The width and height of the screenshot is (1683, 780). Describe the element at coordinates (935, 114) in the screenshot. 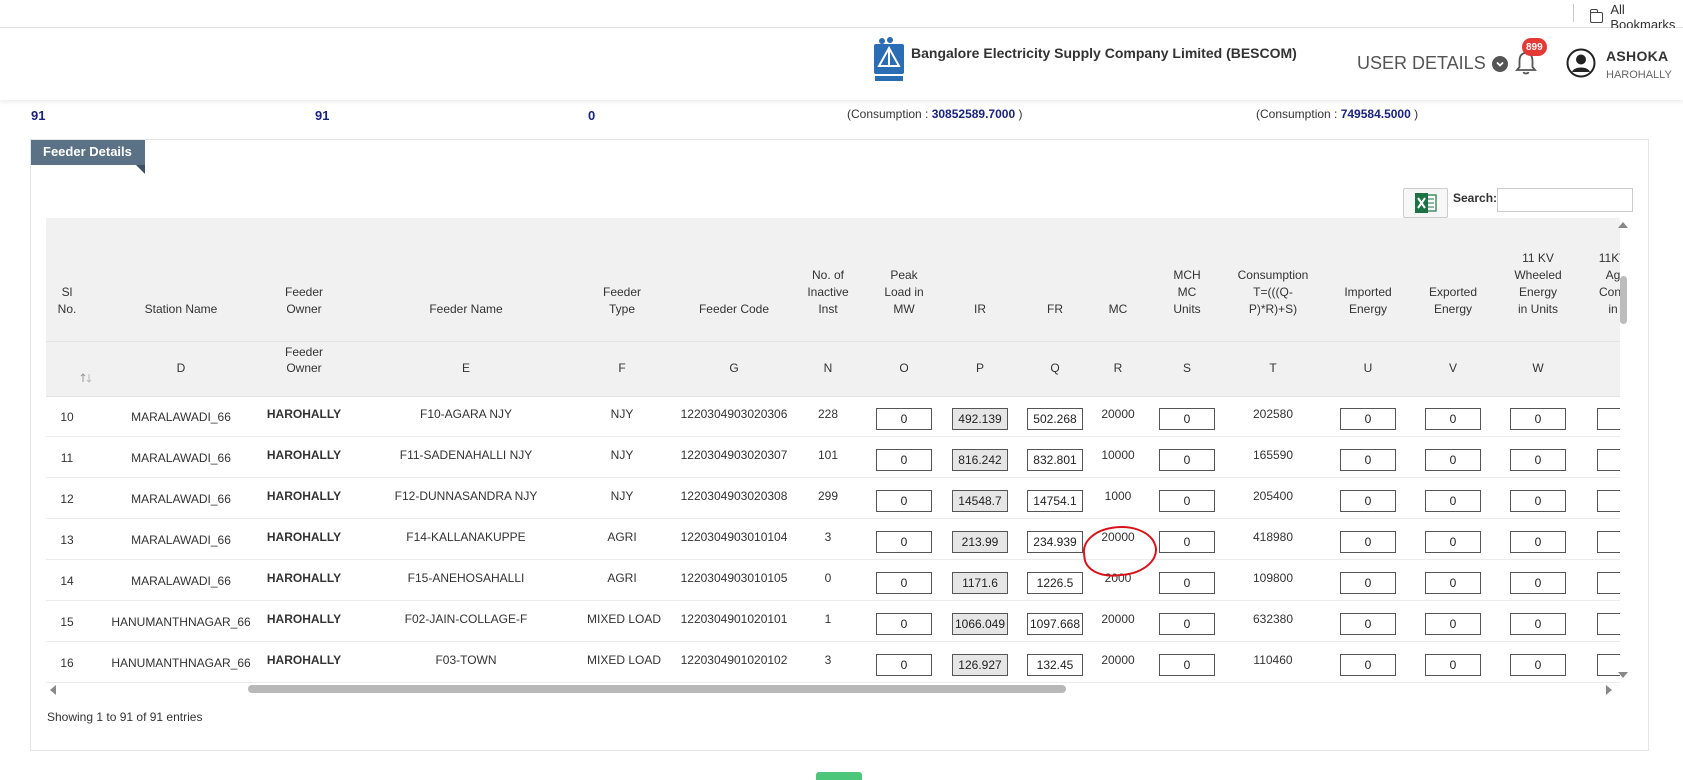

I see `consumption-summary-1: (Consumption : 30852589.7000 )` at that location.